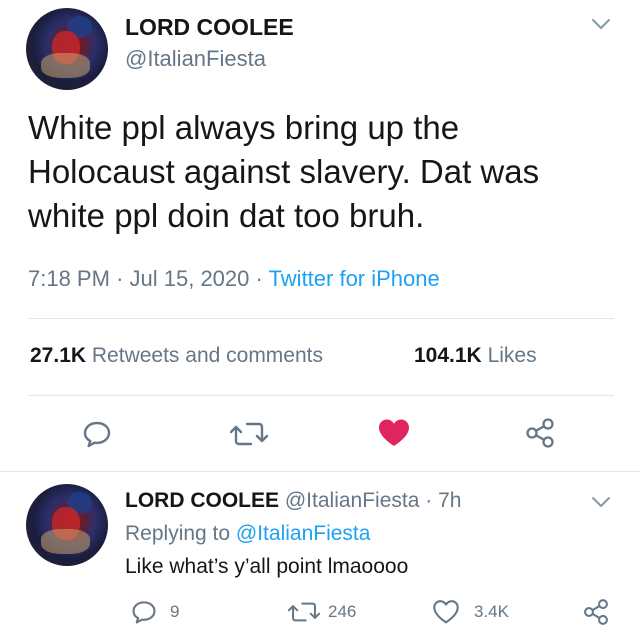 This screenshot has height=640, width=640. I want to click on like-count: 3.4K, so click(491, 611).